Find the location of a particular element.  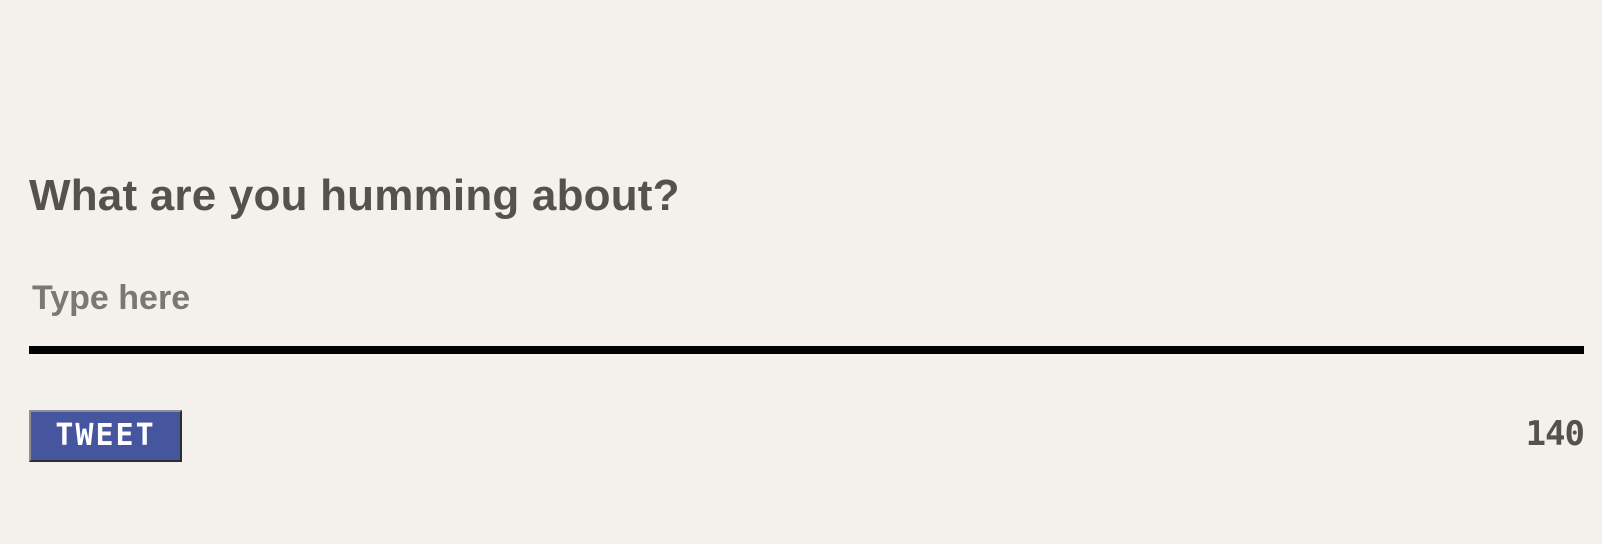

prompt-heading: What are you humming about? is located at coordinates (354, 195).